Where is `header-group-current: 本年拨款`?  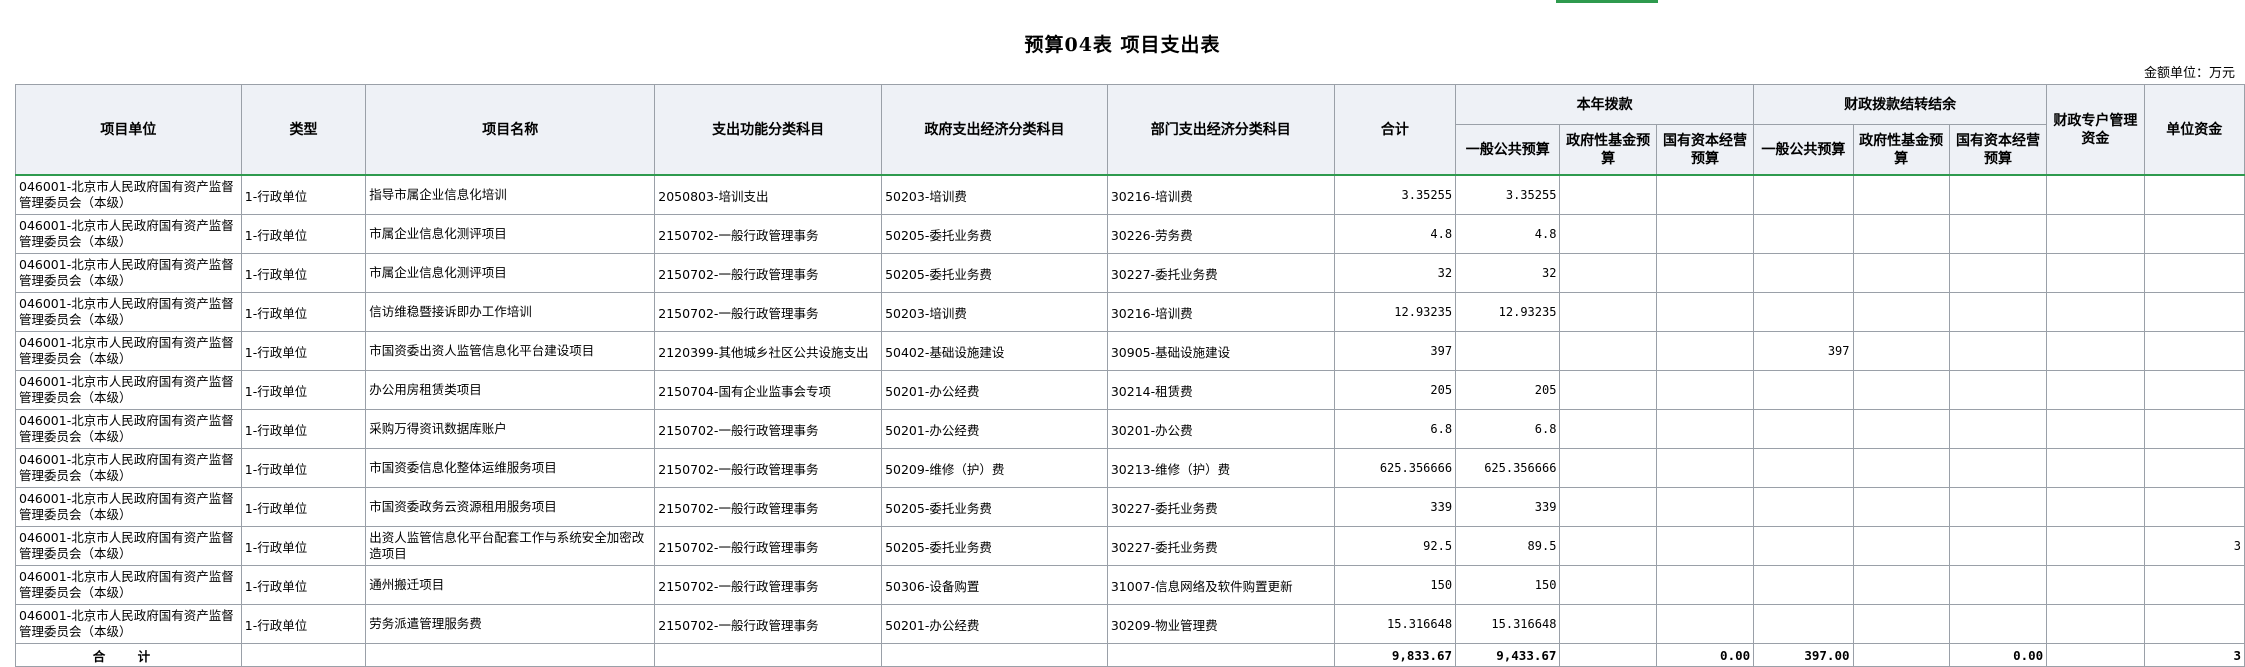
header-group-current: 本年拨款 is located at coordinates (1605, 104).